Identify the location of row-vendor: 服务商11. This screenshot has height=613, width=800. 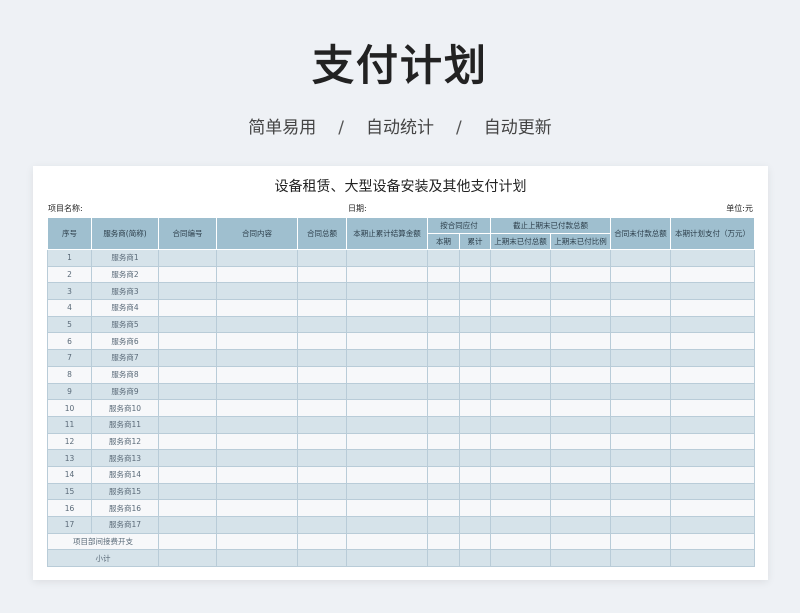
(125, 424).